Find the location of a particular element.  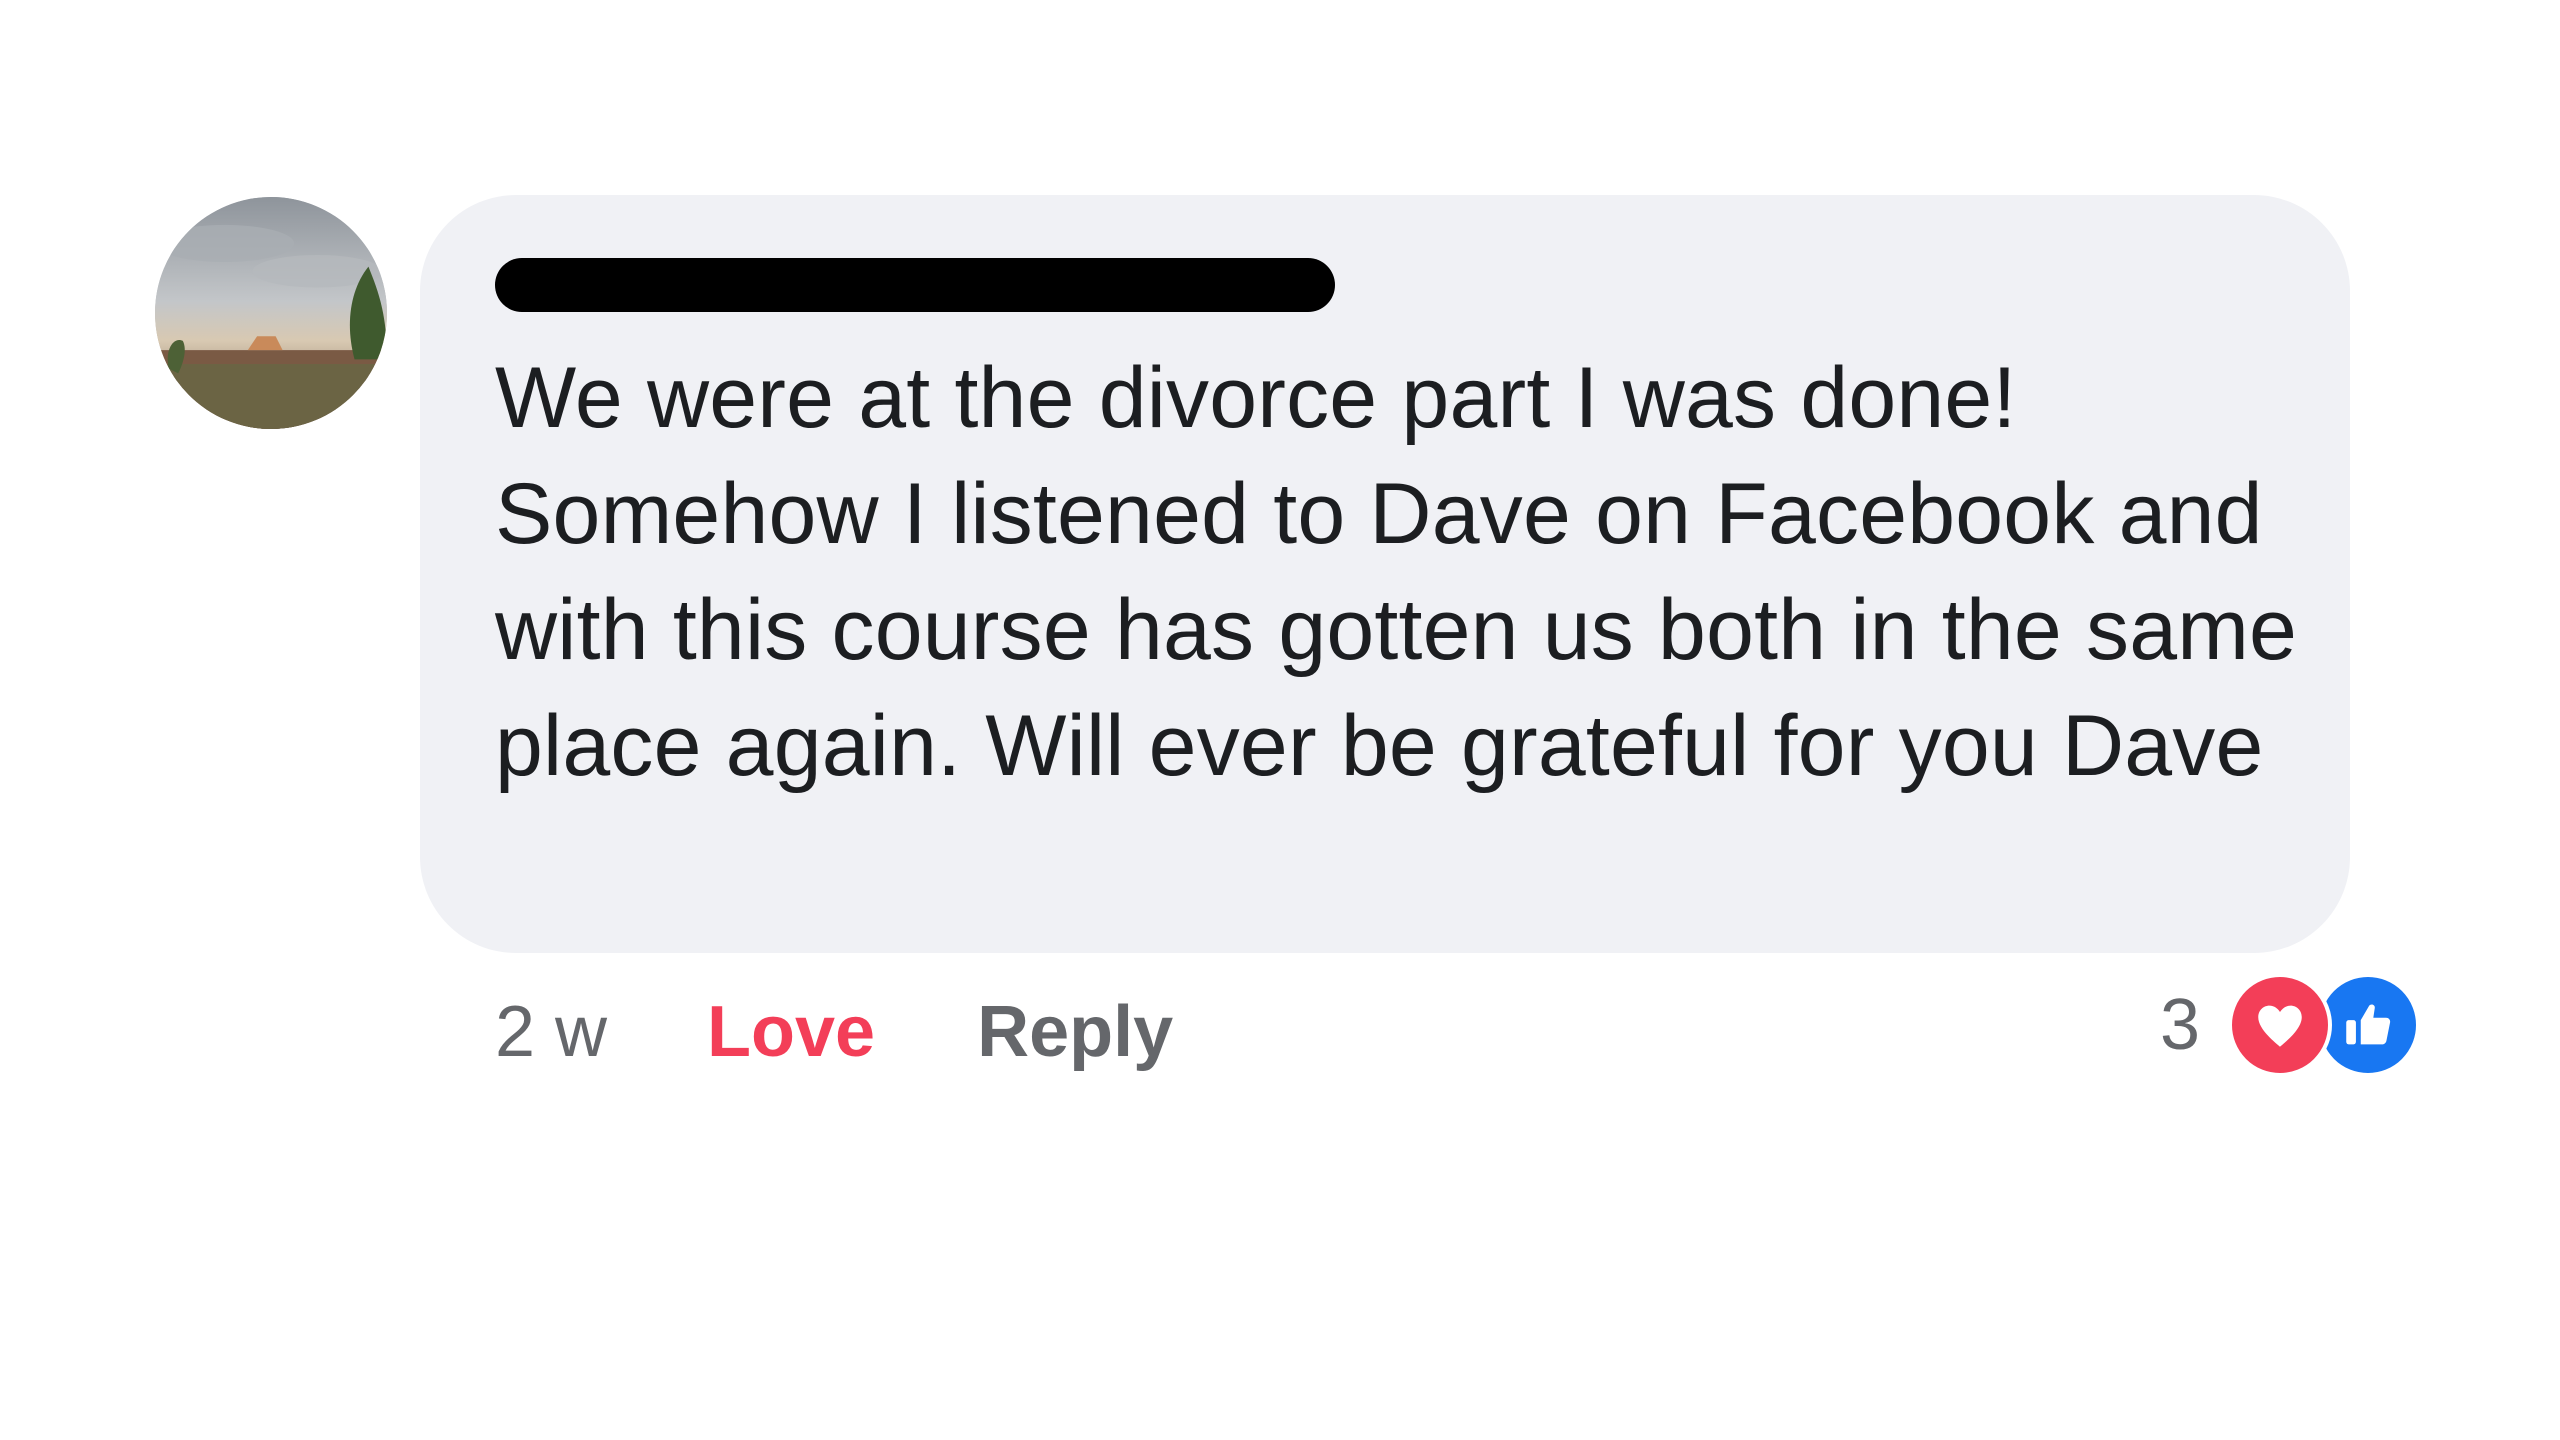

heart-icon is located at coordinates (2280, 1025).